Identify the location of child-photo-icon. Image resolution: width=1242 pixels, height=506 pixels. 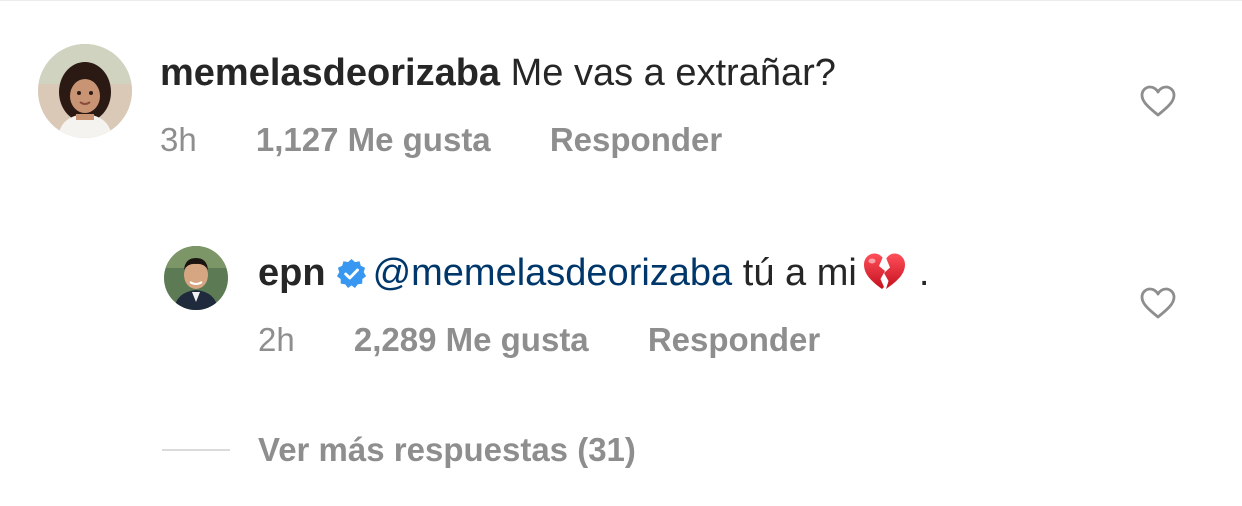
(85, 91).